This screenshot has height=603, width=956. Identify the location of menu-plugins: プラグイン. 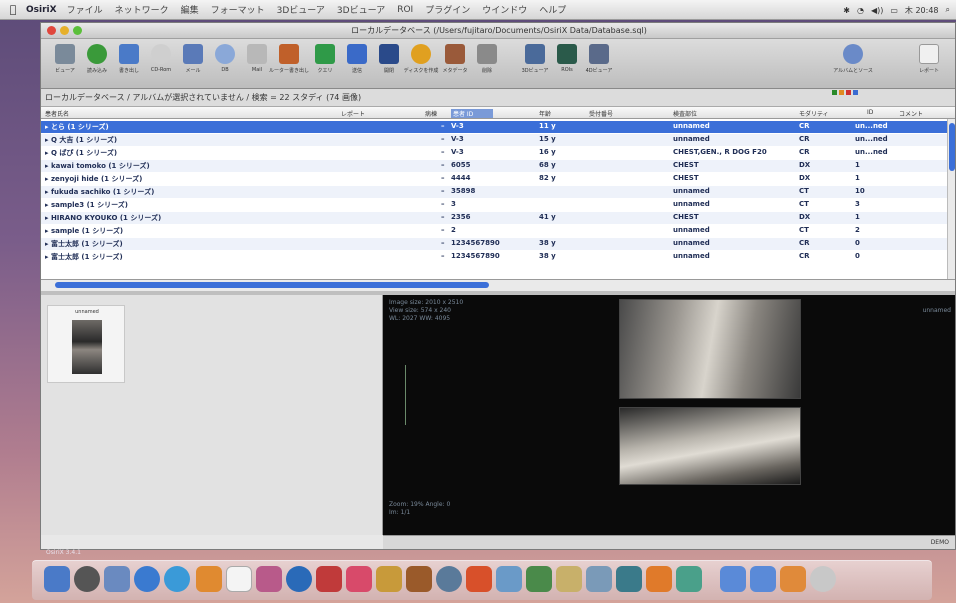
(447, 9).